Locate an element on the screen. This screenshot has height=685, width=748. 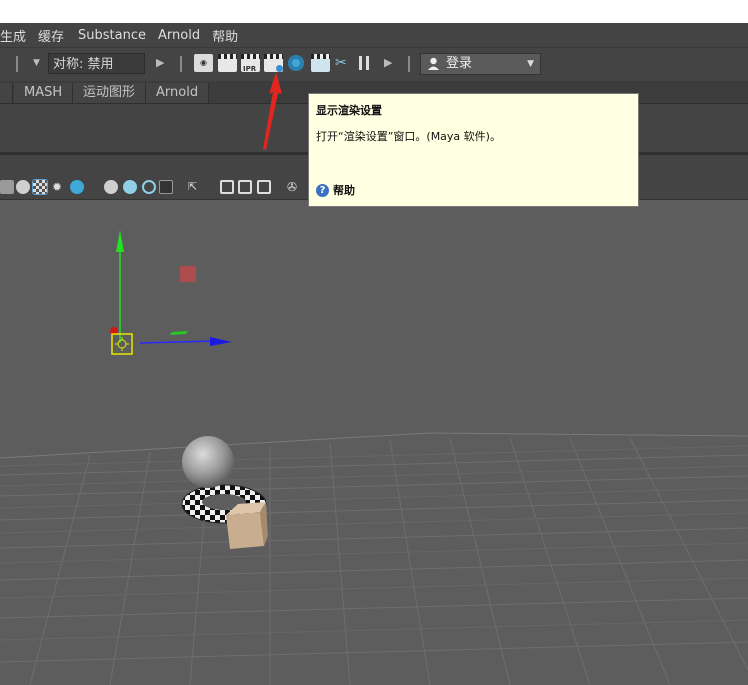
xray-icon is located at coordinates (227, 187).